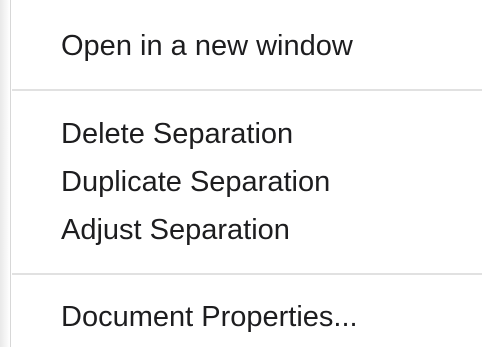 The width and height of the screenshot is (482, 347). Describe the element at coordinates (5, 173) in the screenshot. I see `menu-shadow` at that location.